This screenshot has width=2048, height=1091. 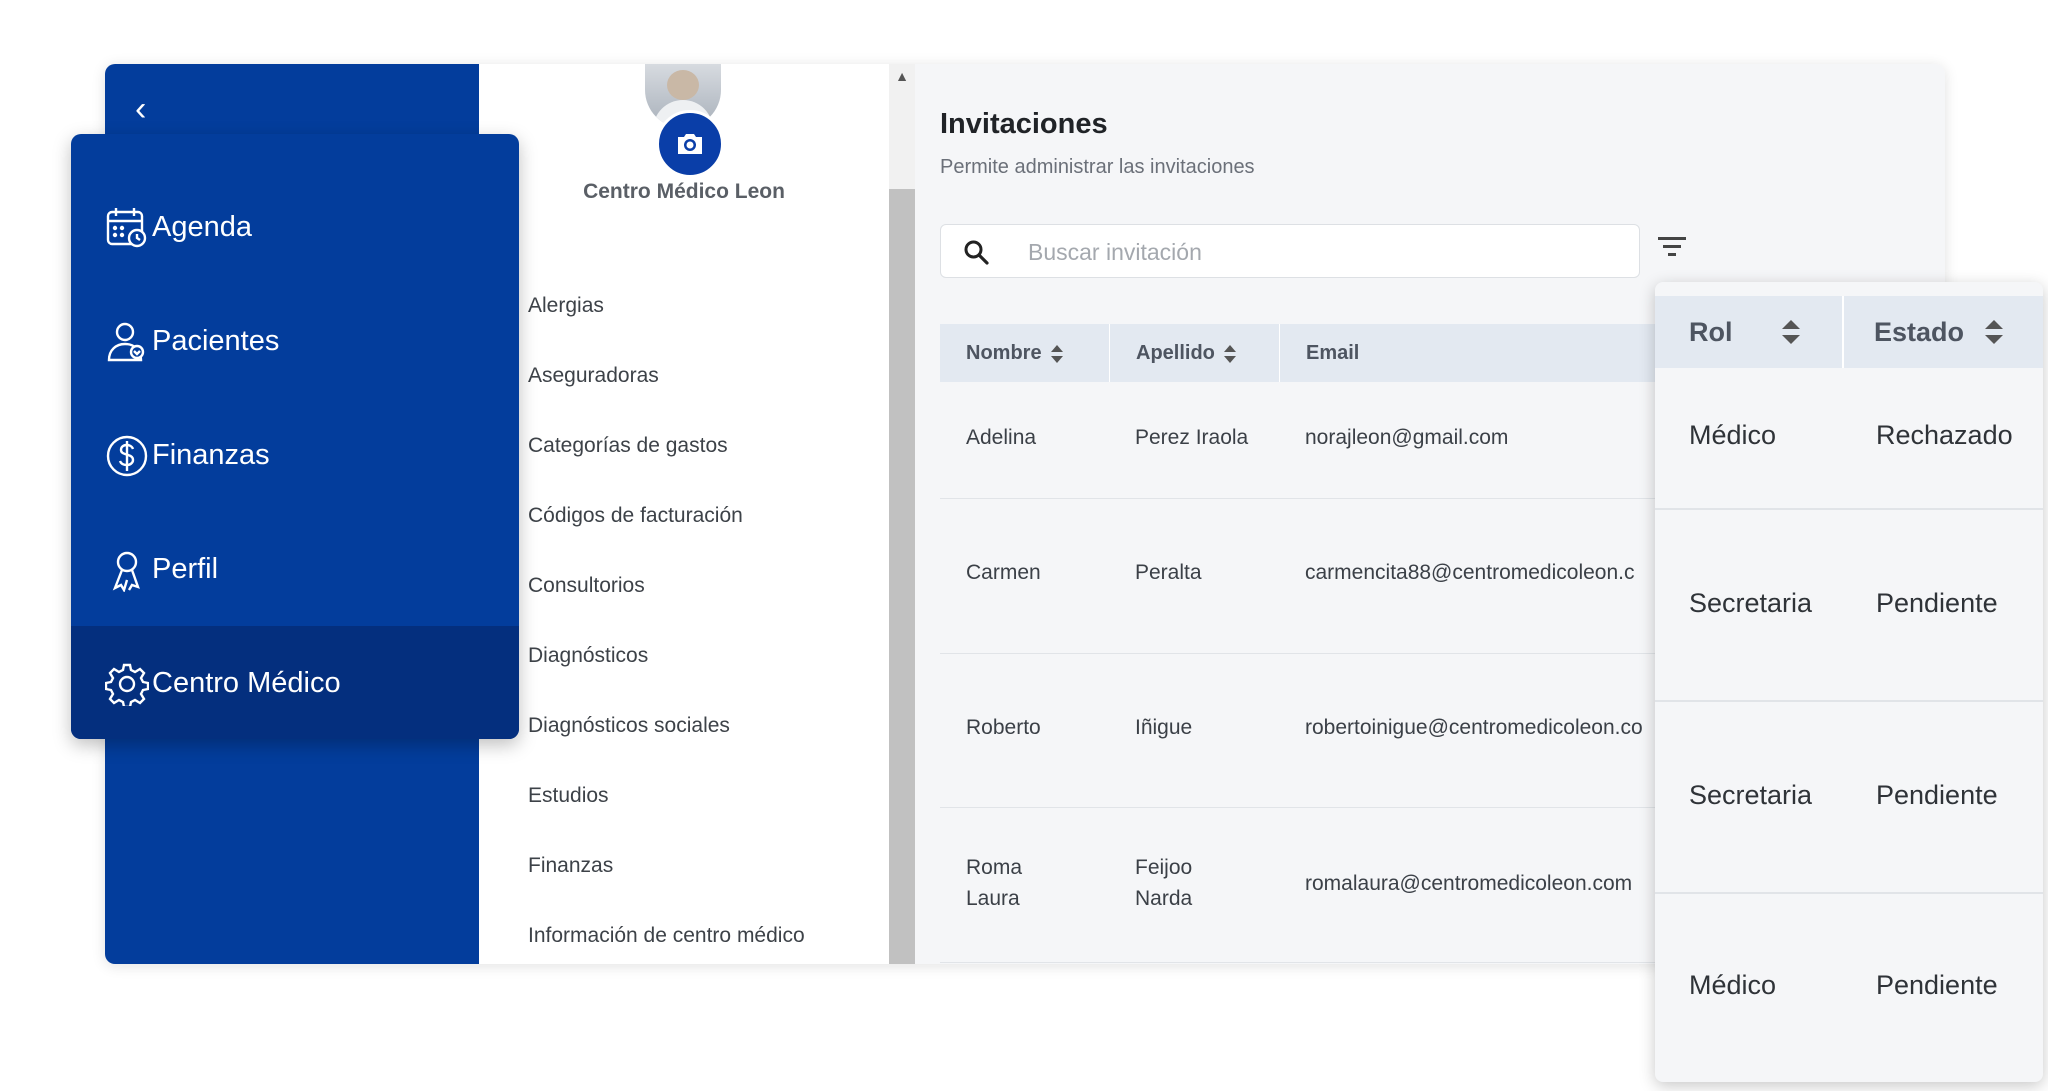 I want to click on scroll-thumb, so click(x=902, y=576).